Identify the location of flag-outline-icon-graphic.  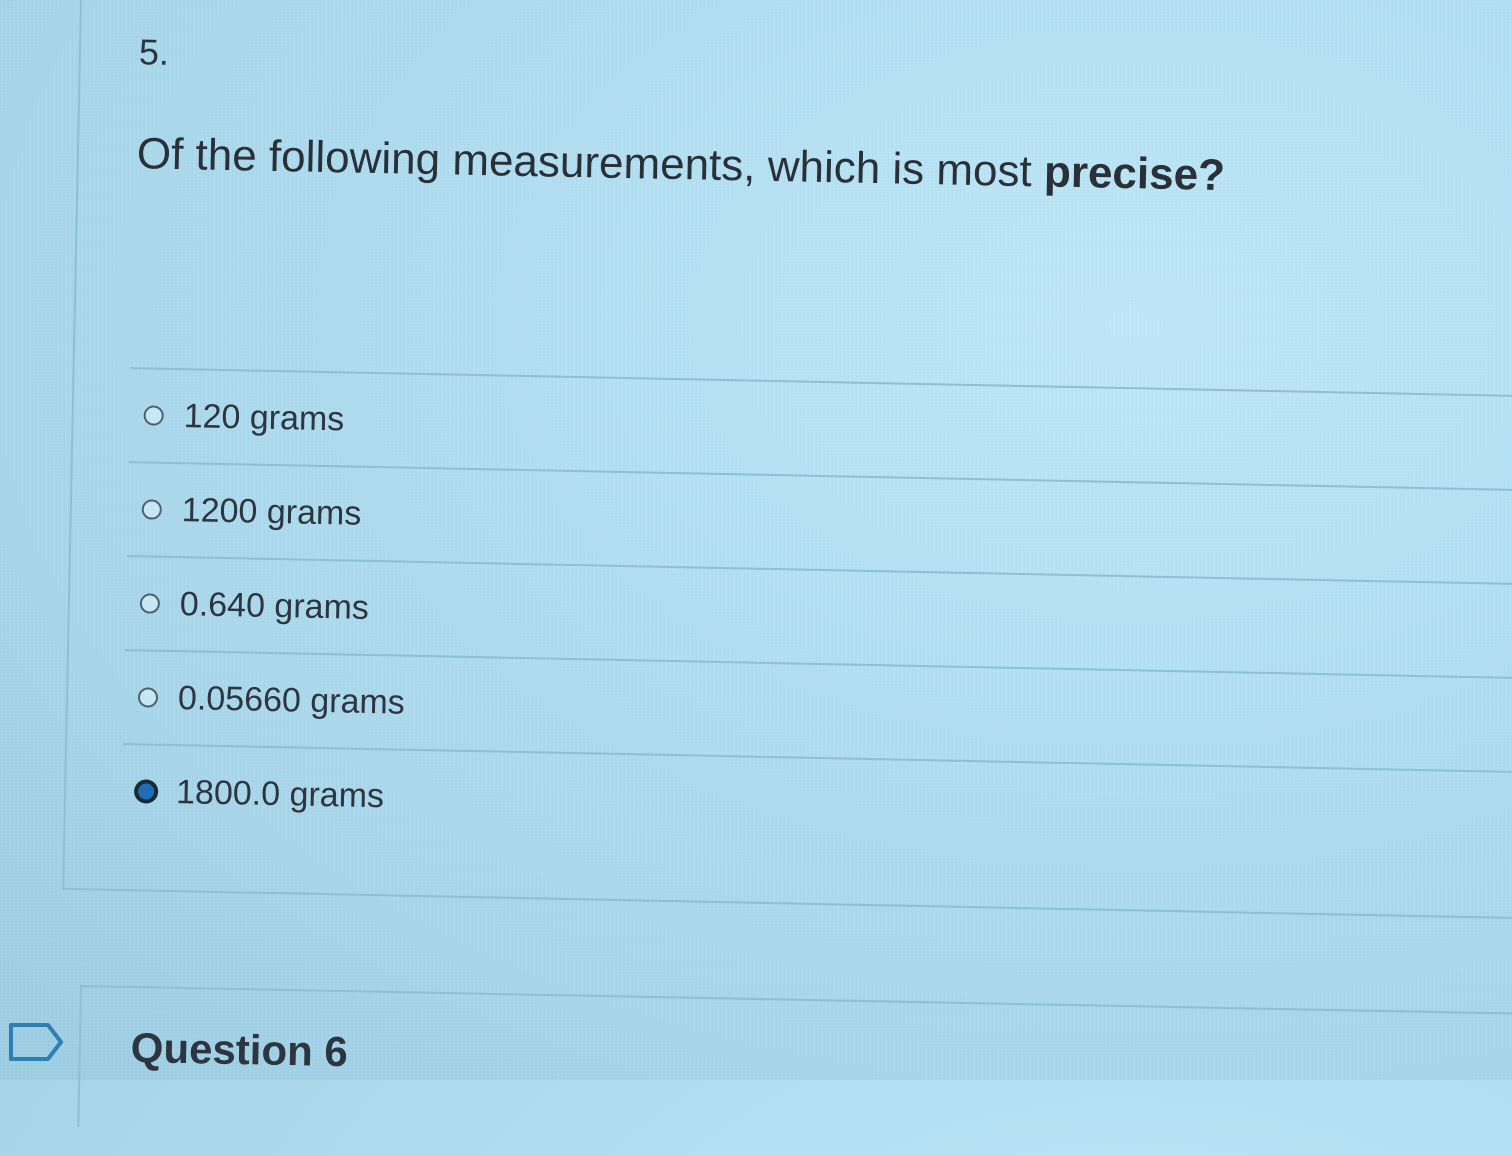
(36, 1042).